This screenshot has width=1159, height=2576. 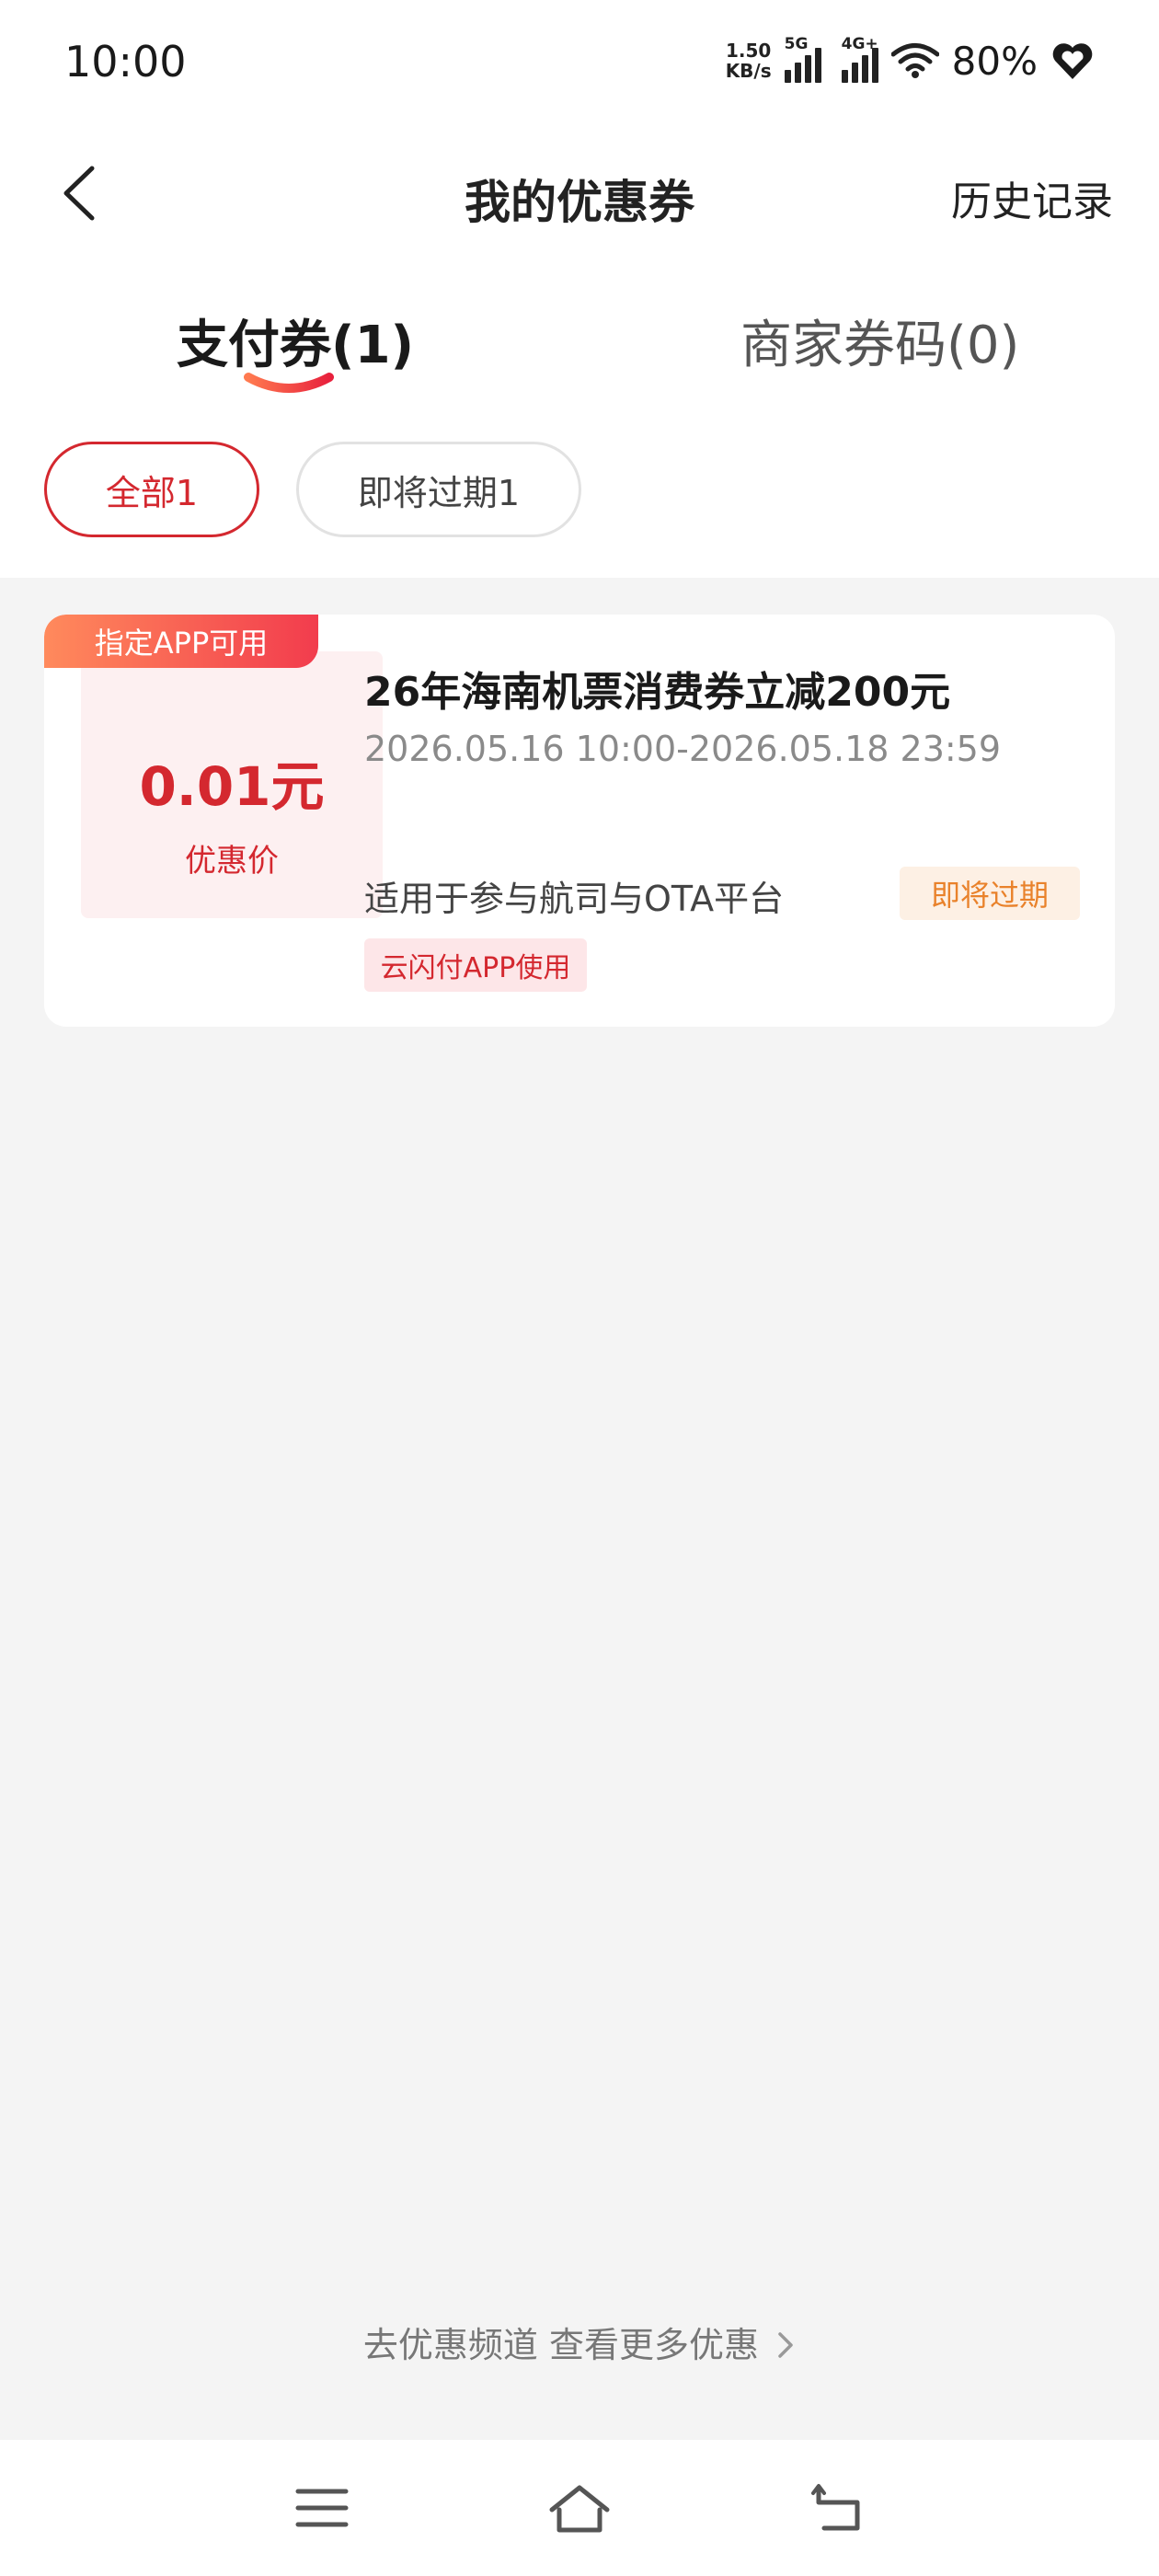 I want to click on status-icons: 1.50 KB/s 5G 4G+ 80%, so click(x=910, y=60).